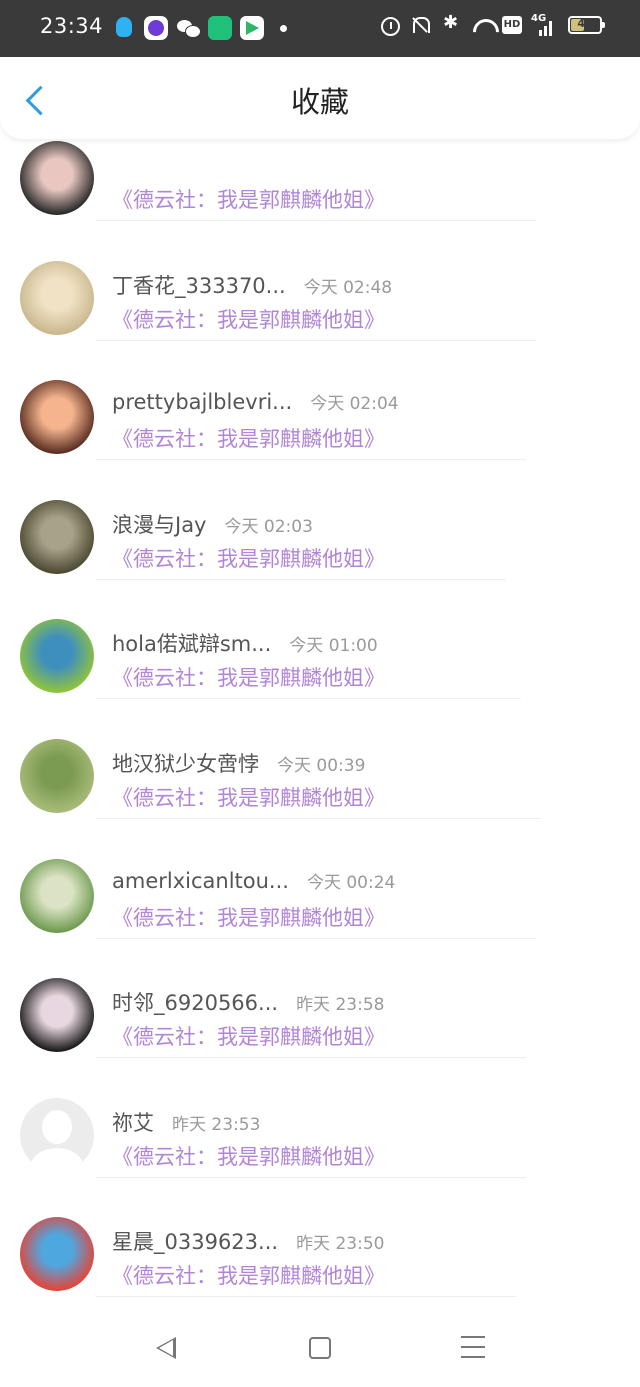 This screenshot has height=1387, width=640. I want to click on app-purple-icon, so click(156, 28).